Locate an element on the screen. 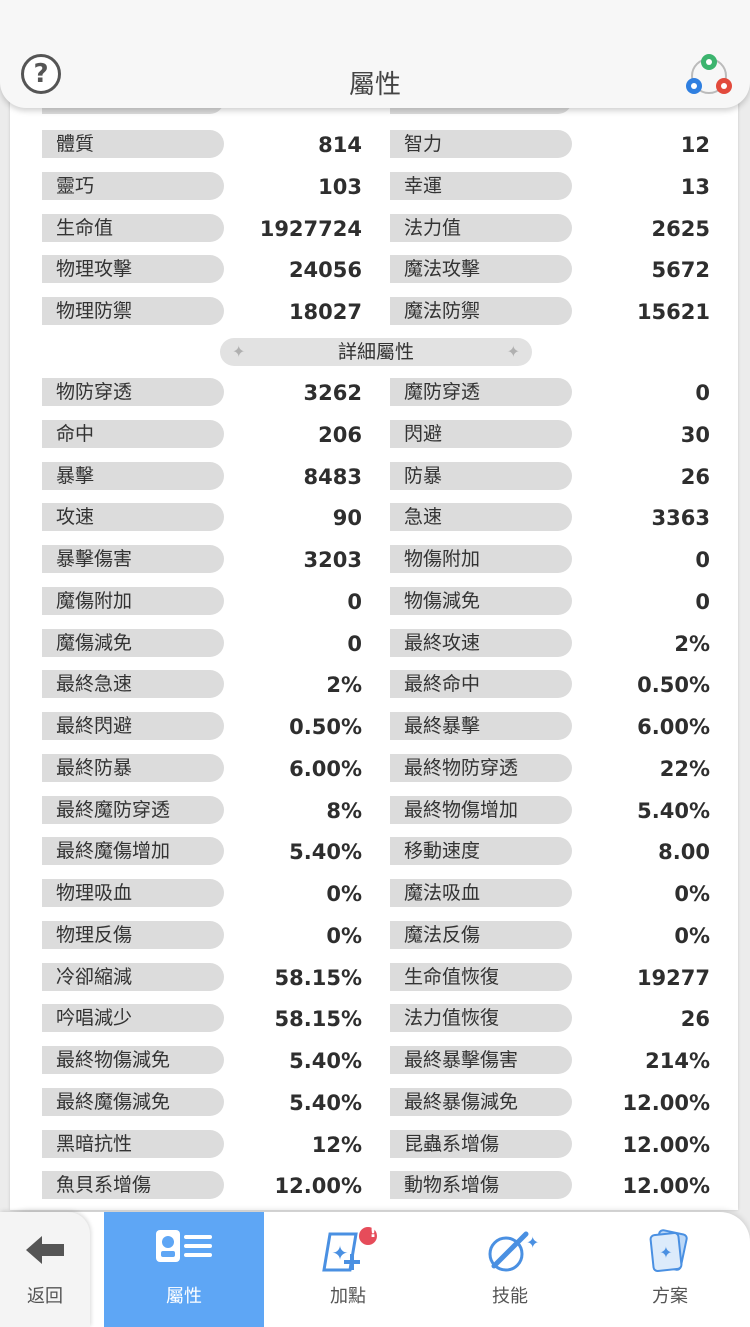 The height and width of the screenshot is (1327, 750). stat-label: 閃避 is located at coordinates (481, 433).